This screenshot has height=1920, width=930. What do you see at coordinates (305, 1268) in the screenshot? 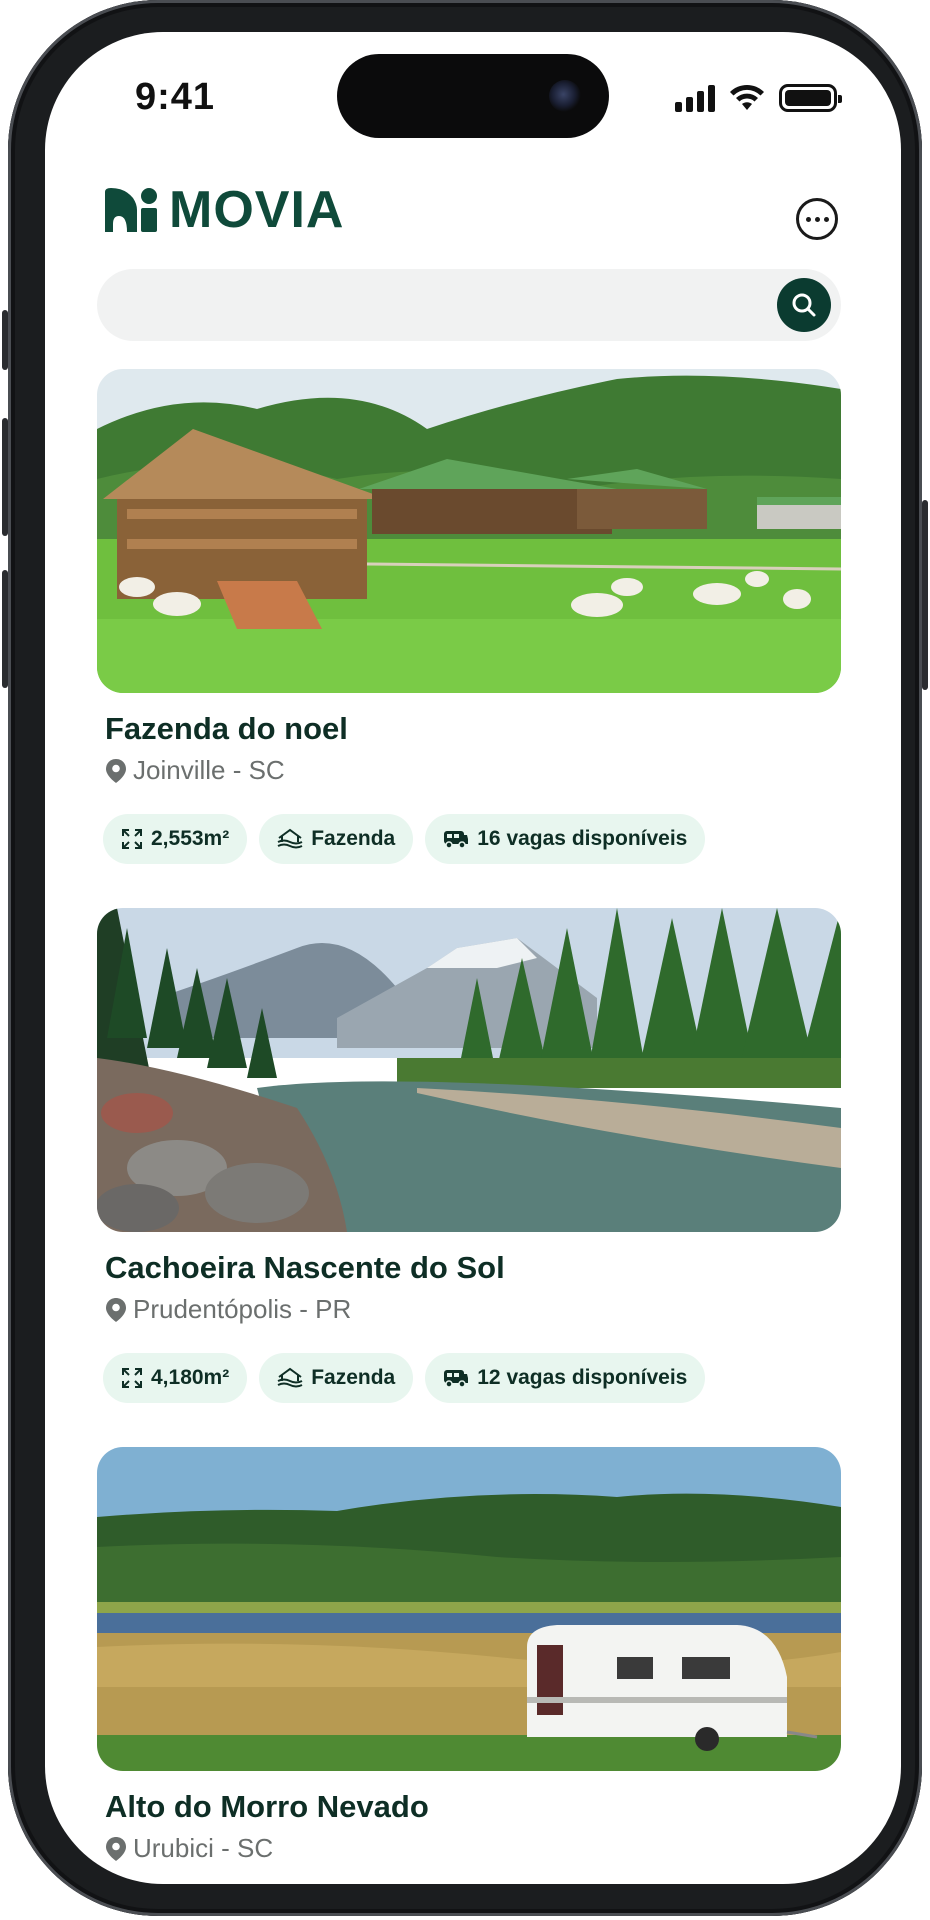
I see `listing-title: Cachoeira Nascente do Sol` at bounding box center [305, 1268].